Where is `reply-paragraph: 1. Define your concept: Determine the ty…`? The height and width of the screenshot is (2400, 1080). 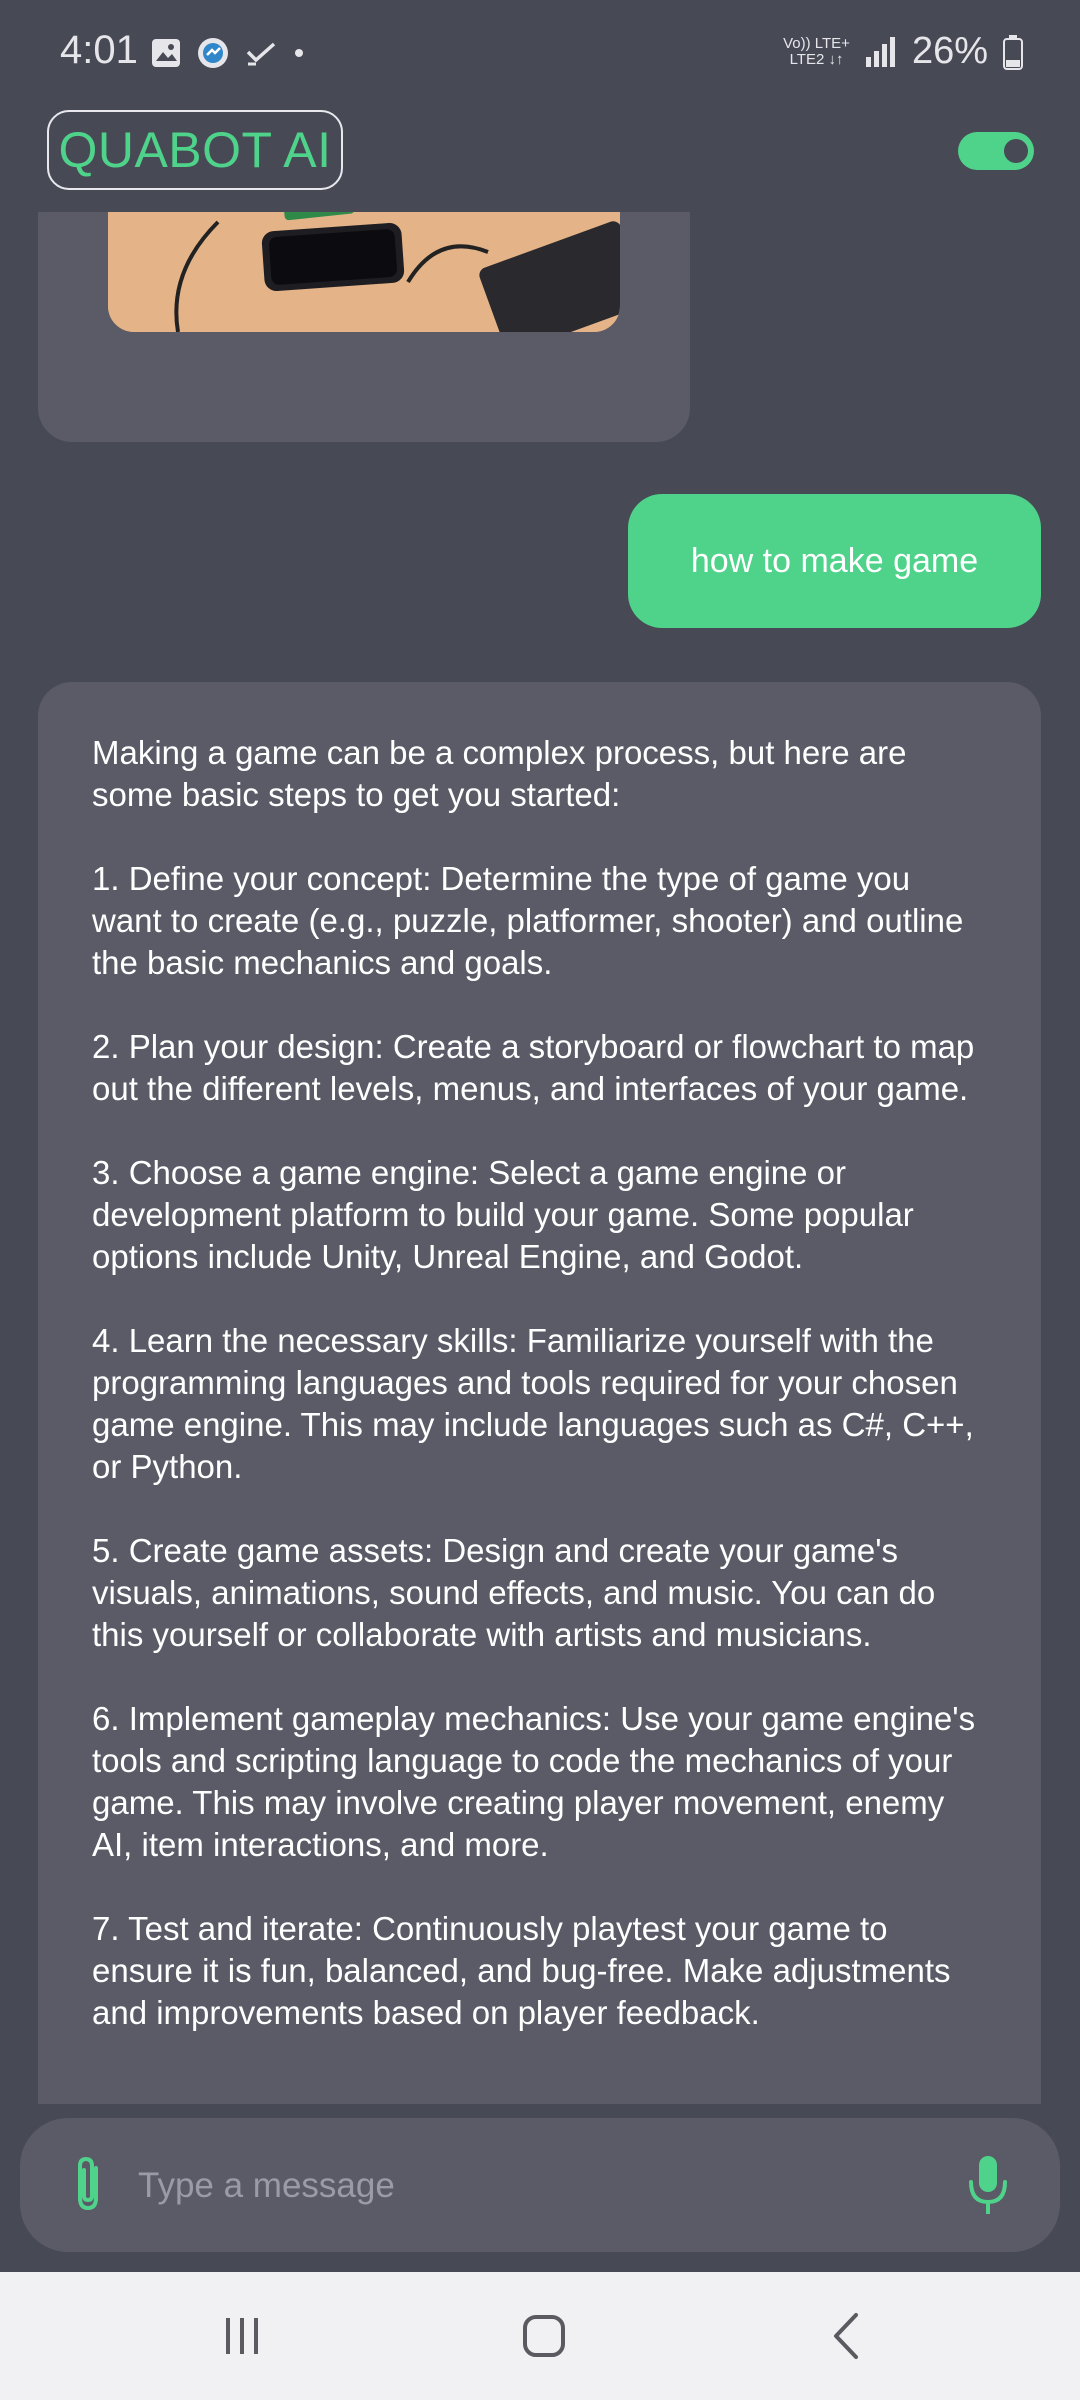
reply-paragraph: 1. Define your concept: Determine the ty… is located at coordinates (528, 920).